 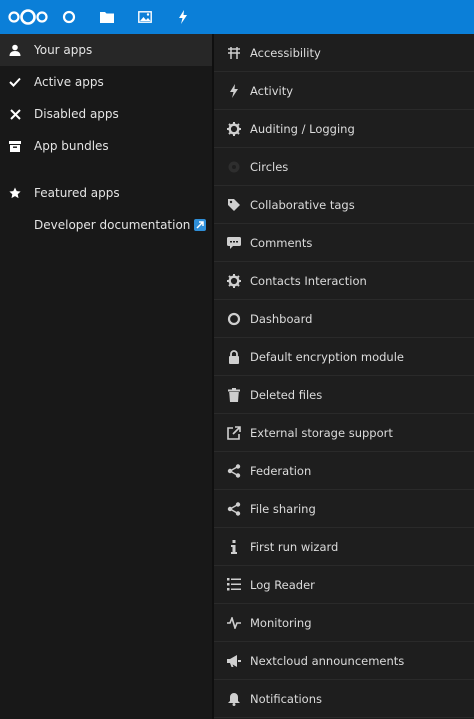 I want to click on app-name: First run wizard, so click(x=294, y=546).